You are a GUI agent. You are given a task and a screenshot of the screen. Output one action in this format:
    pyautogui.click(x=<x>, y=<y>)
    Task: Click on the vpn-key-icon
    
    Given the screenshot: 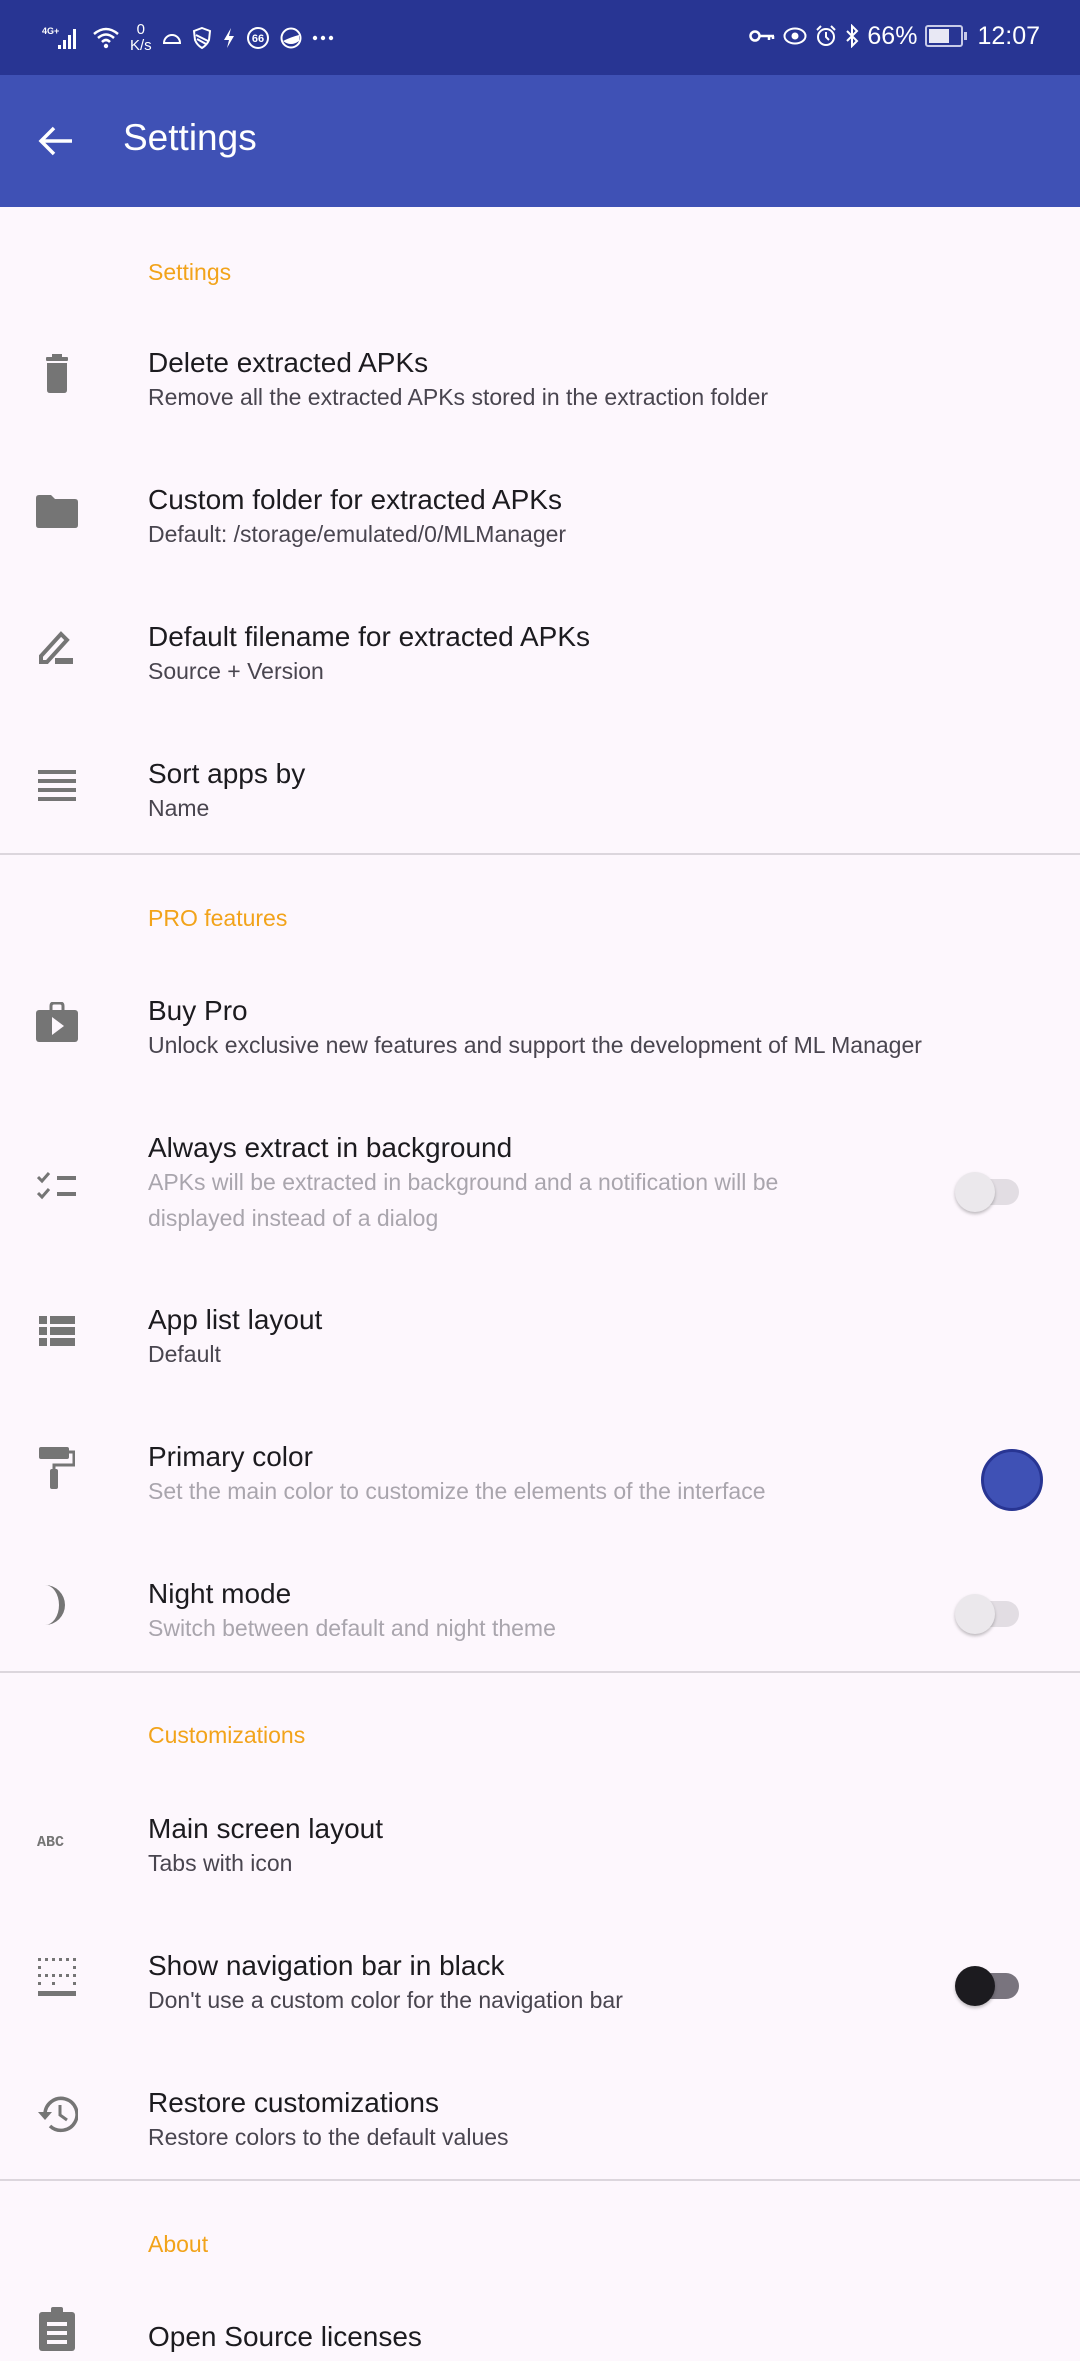 What is the action you would take?
    pyautogui.click(x=762, y=36)
    